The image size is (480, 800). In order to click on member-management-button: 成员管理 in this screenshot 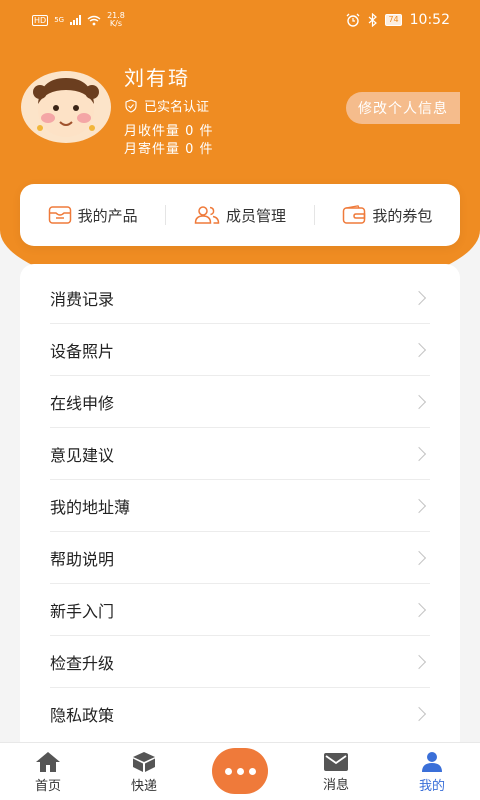, I will do `click(240, 215)`.